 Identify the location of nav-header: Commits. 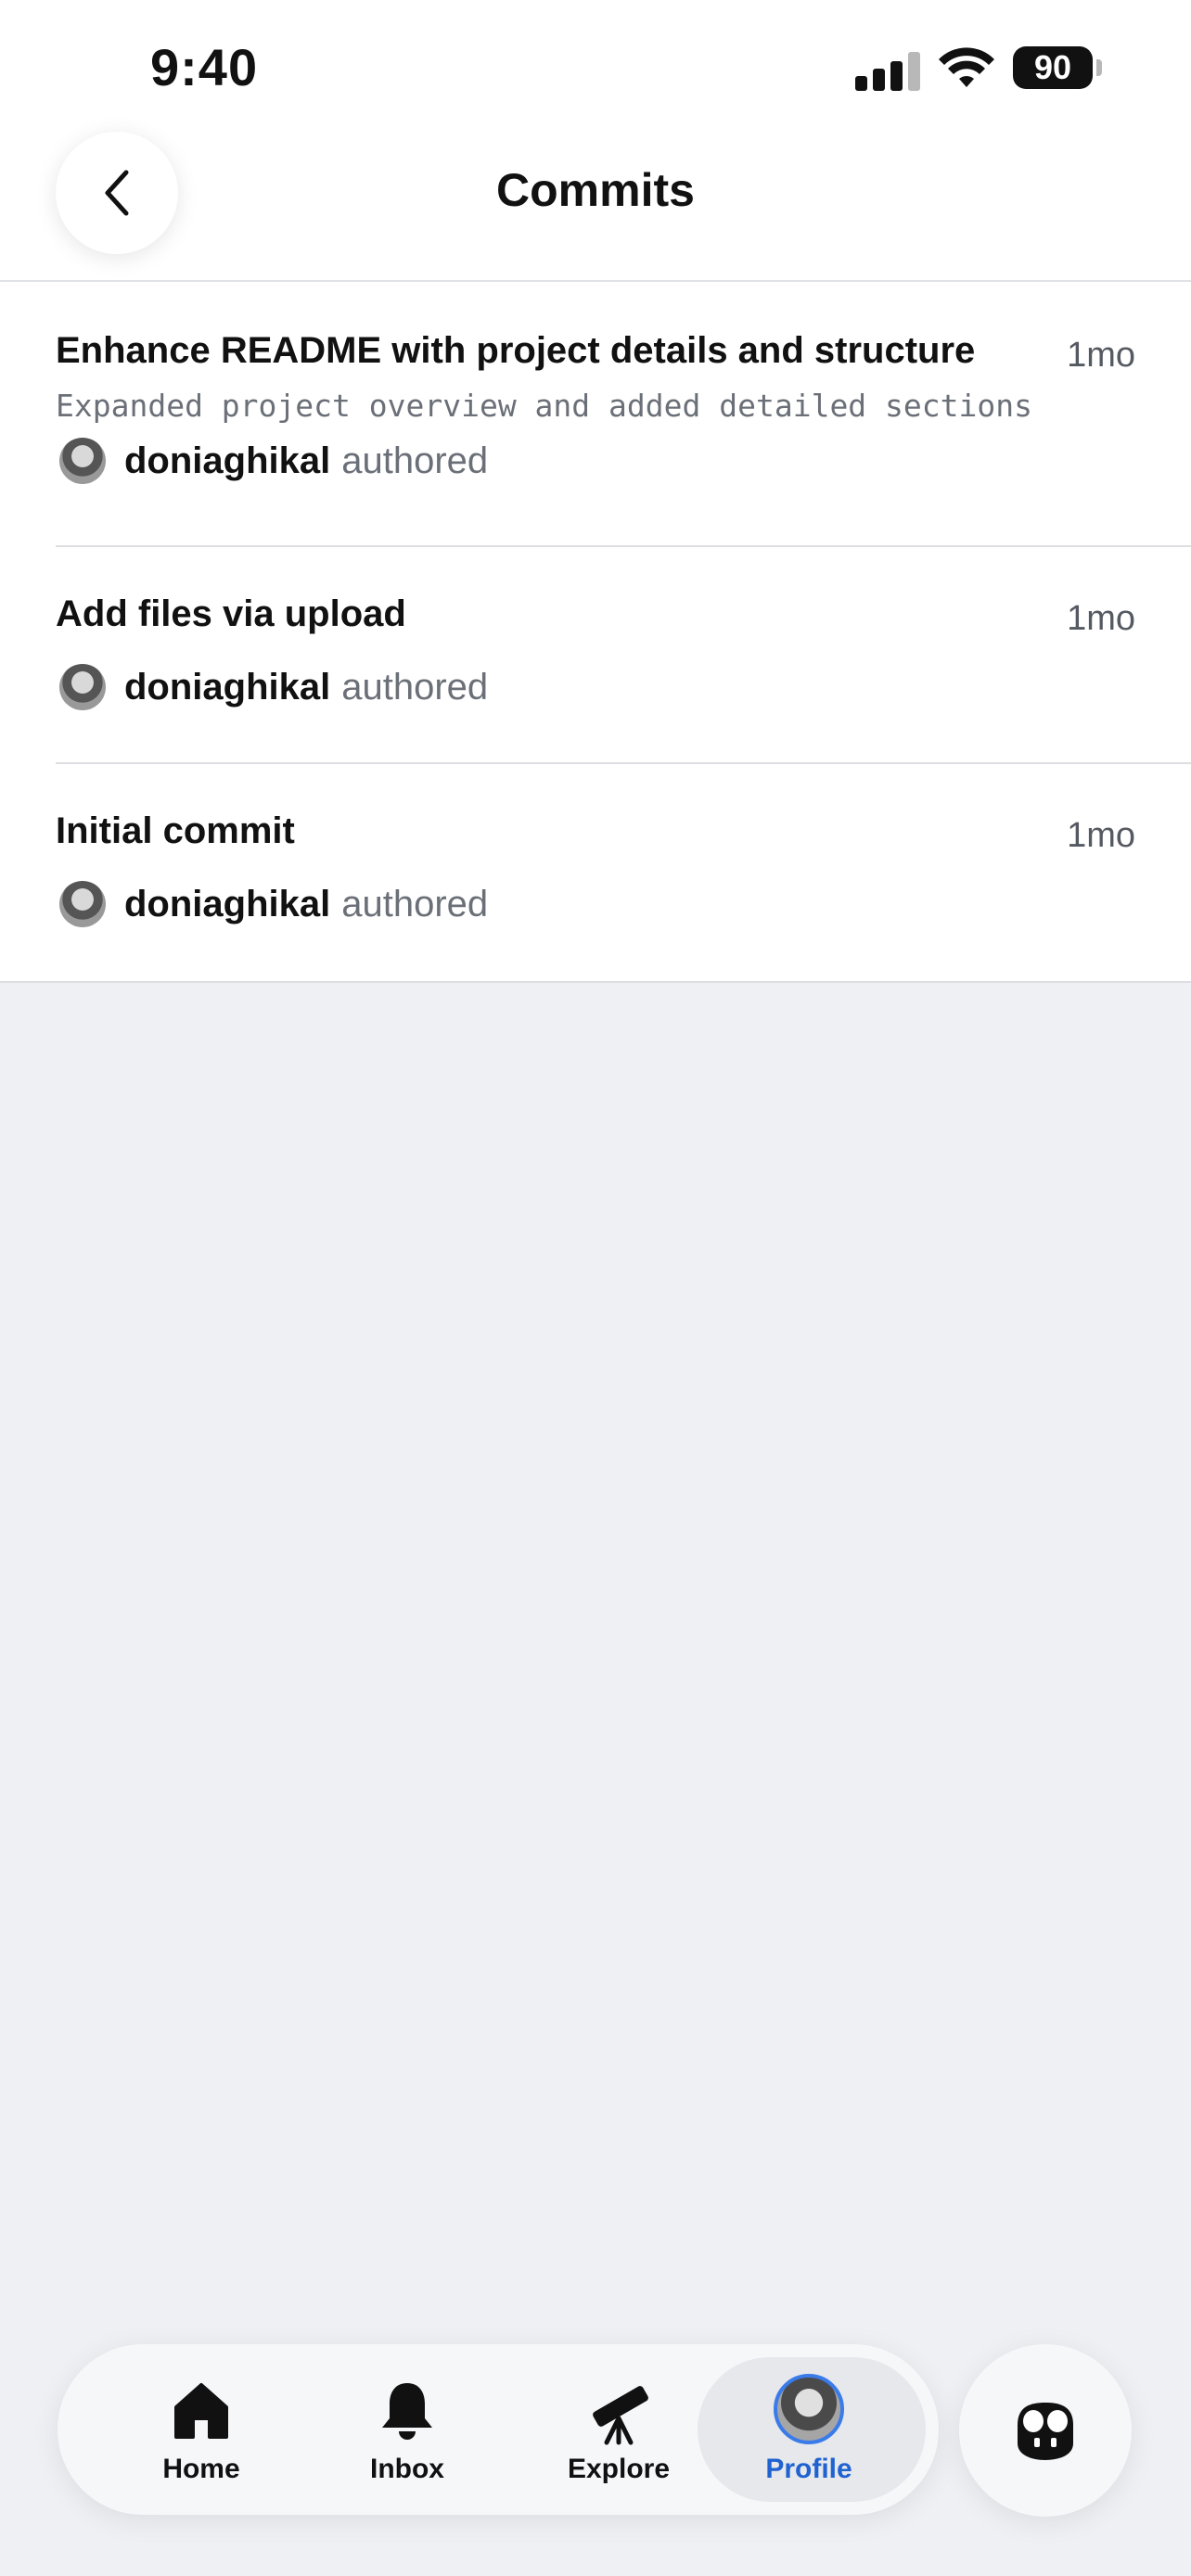
(595, 207).